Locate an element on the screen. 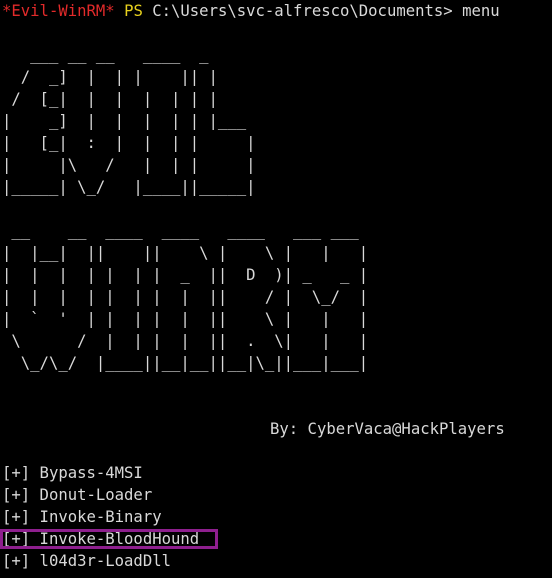 The width and height of the screenshot is (552, 578). evil-winrm-tag: *Evil-WinRM* is located at coordinates (58, 11).